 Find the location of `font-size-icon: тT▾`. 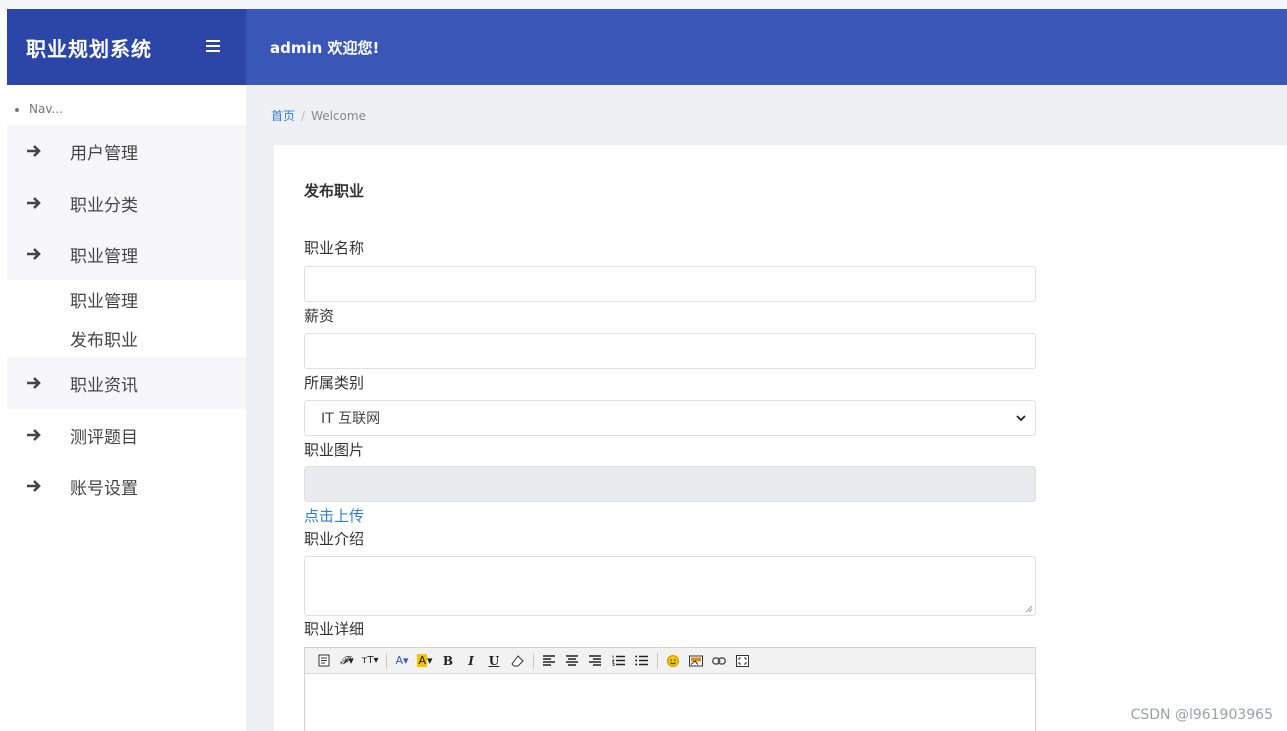

font-size-icon: тT▾ is located at coordinates (370, 661).